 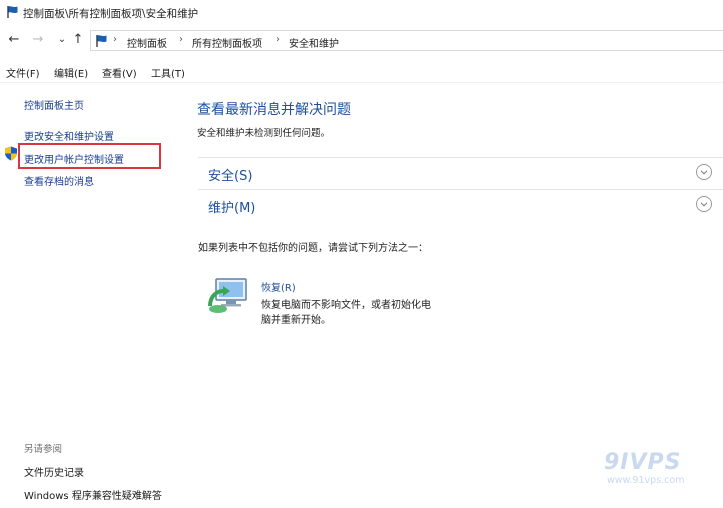 What do you see at coordinates (89, 156) in the screenshot?
I see `highlight-box` at bounding box center [89, 156].